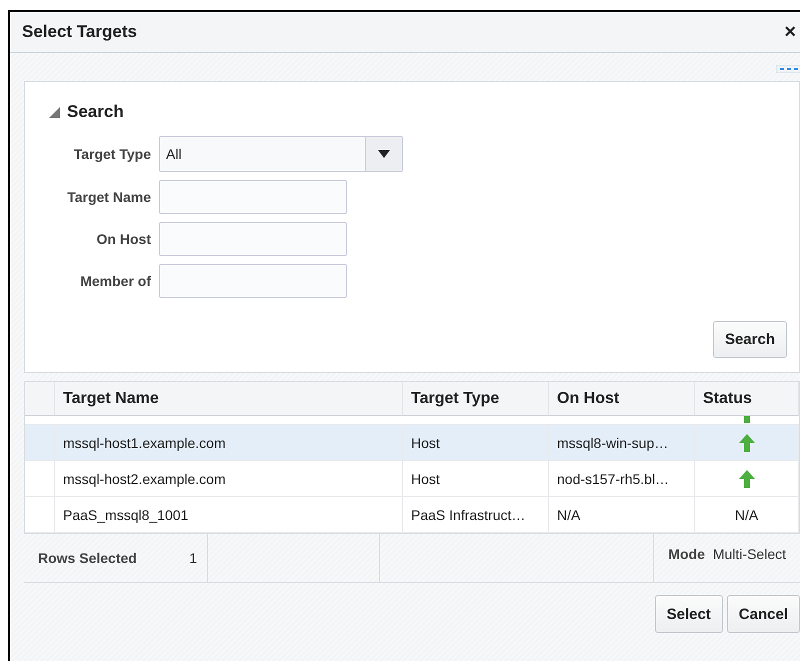  Describe the element at coordinates (749, 339) in the screenshot. I see `search-button: Search` at that location.